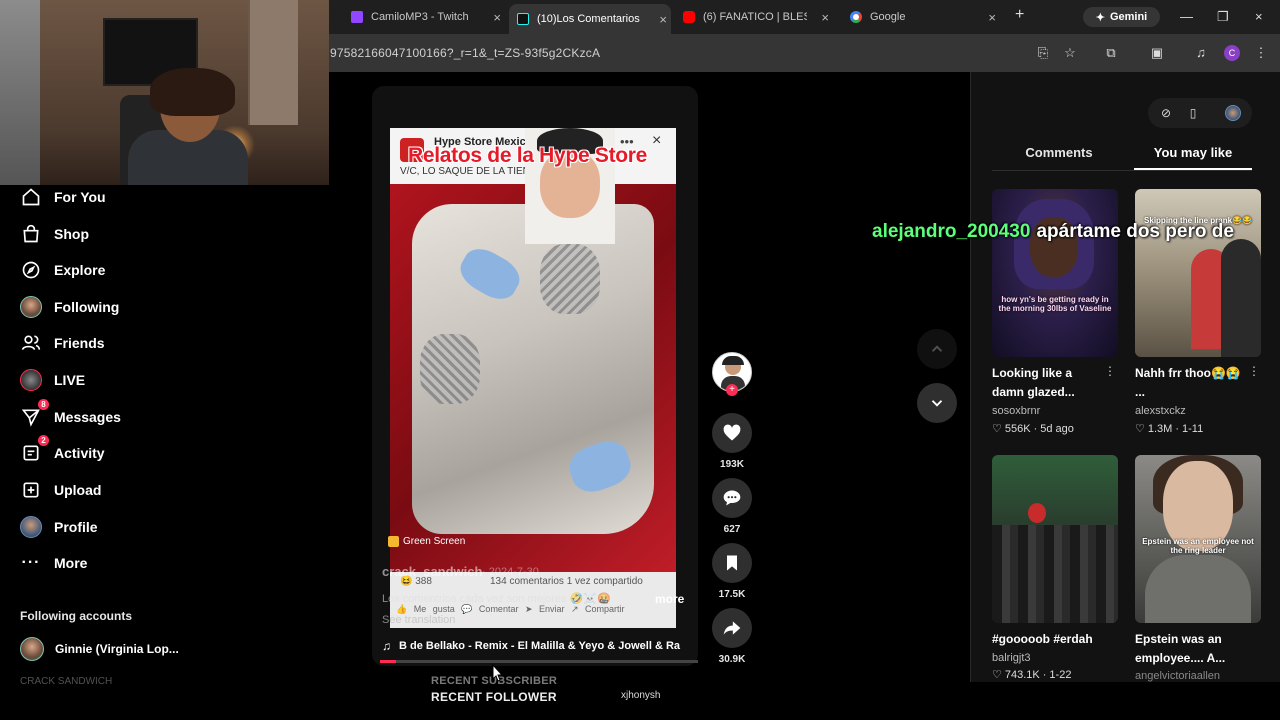  What do you see at coordinates (1111, 53) in the screenshot?
I see `extensions-icon: ⧉` at bounding box center [1111, 53].